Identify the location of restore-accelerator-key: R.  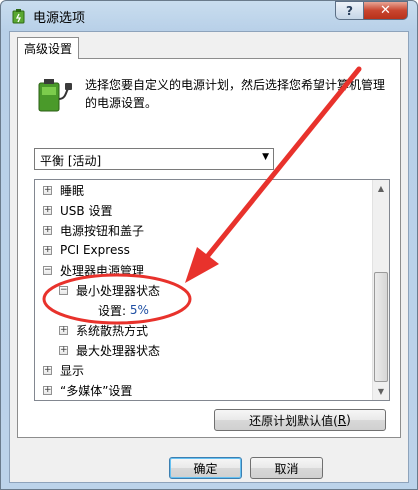
(342, 420).